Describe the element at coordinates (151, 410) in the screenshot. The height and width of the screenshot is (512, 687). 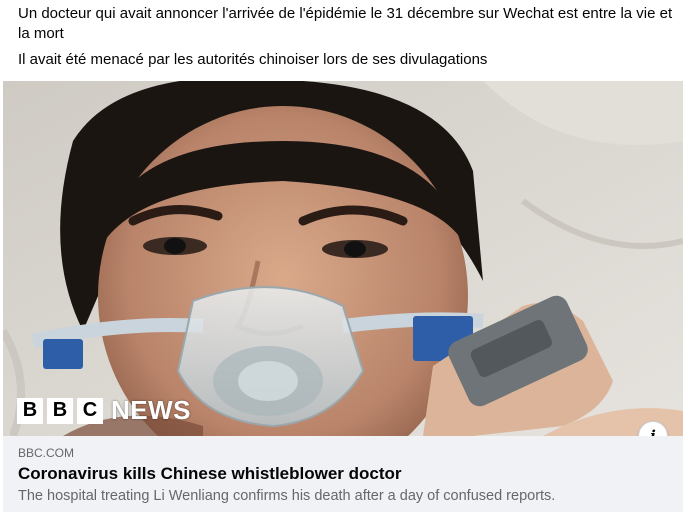
I see `bbc-logo-news: NEWS` at that location.